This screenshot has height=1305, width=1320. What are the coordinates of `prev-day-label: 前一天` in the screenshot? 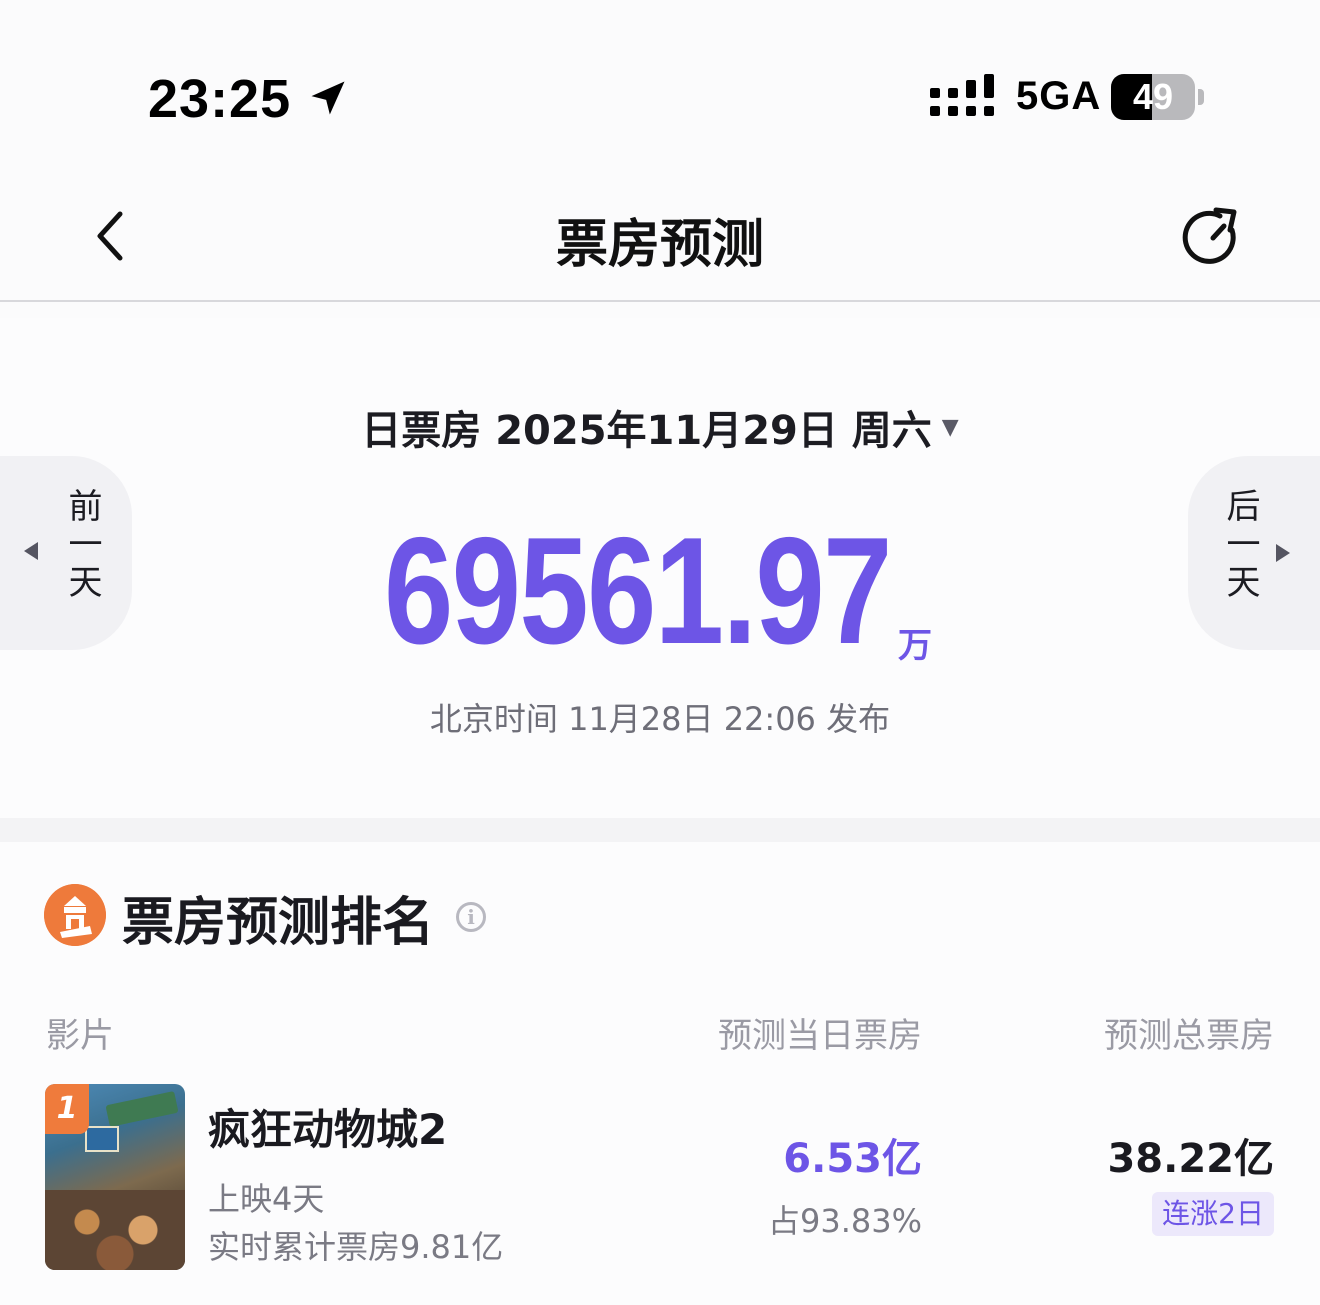 It's located at (82, 545).